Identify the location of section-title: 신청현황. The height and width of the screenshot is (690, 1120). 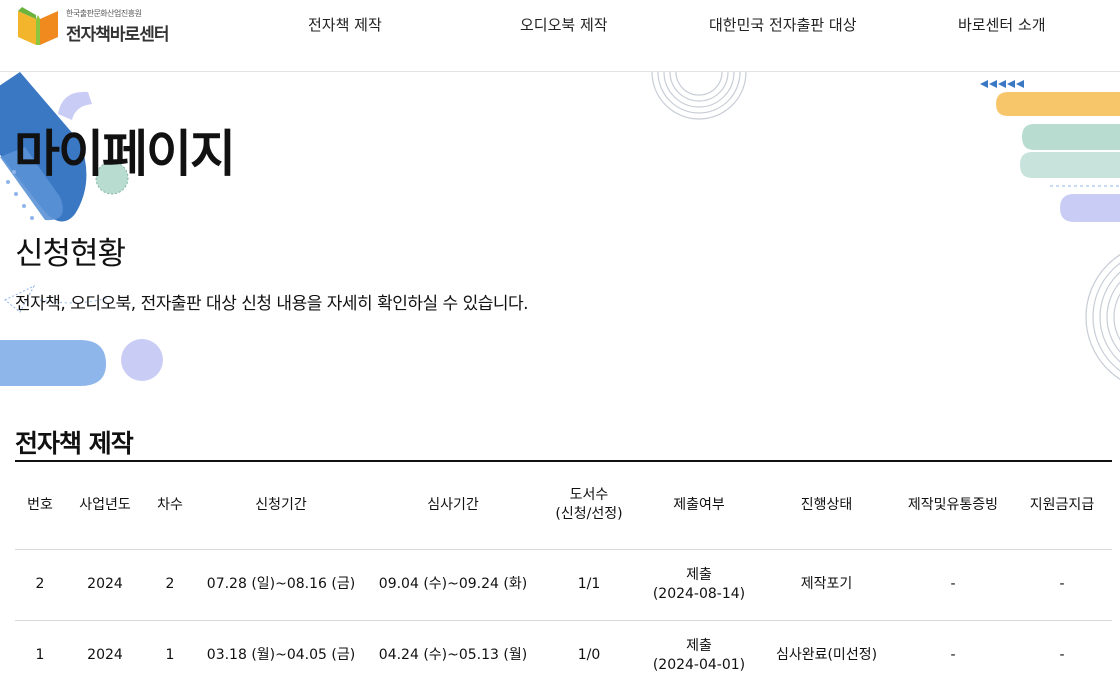
(70, 254).